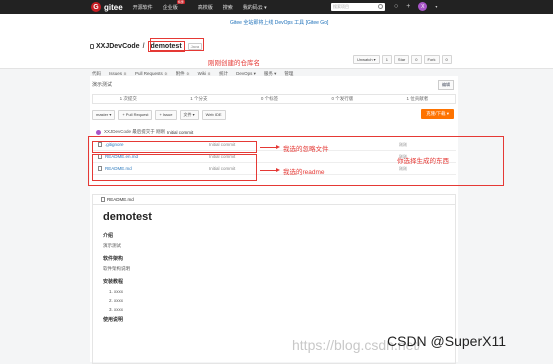 This screenshot has height=364, width=553. I want to click on announcement-banner: Gitee 全站即将上线 DevOps 工具 [Gitee Go], so click(279, 22).